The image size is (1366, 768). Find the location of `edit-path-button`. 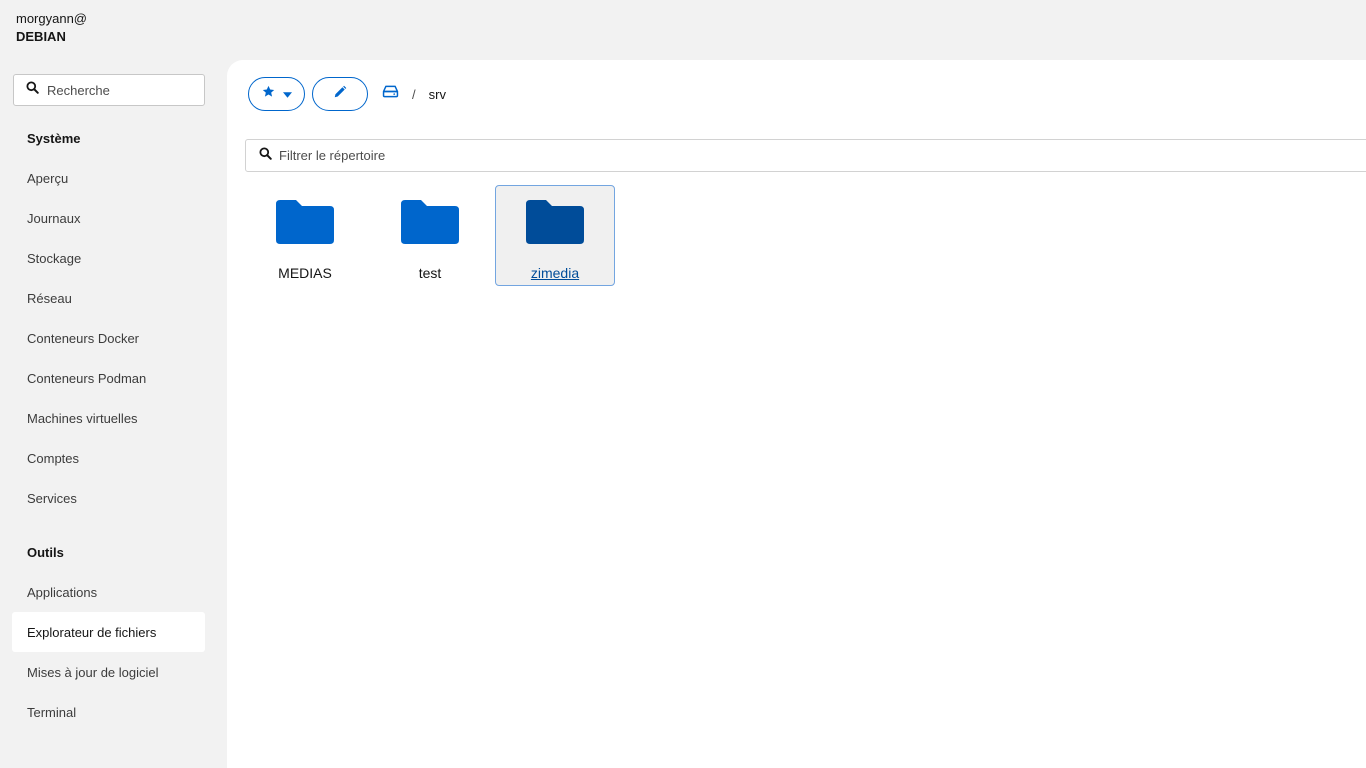

edit-path-button is located at coordinates (340, 94).